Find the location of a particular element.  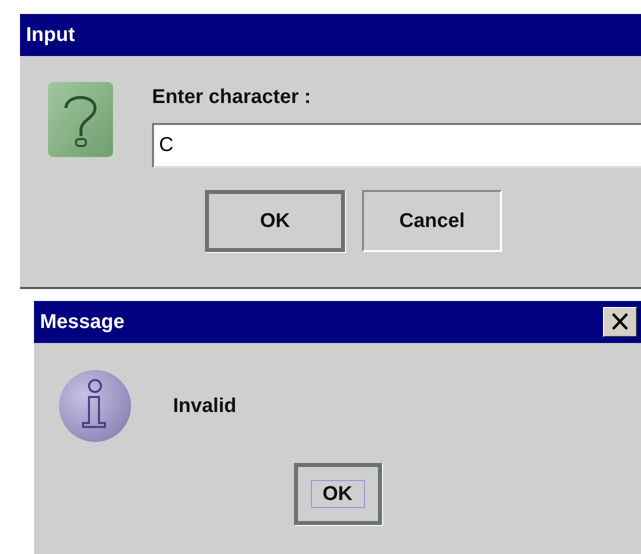

window-title: Message is located at coordinates (82, 322).